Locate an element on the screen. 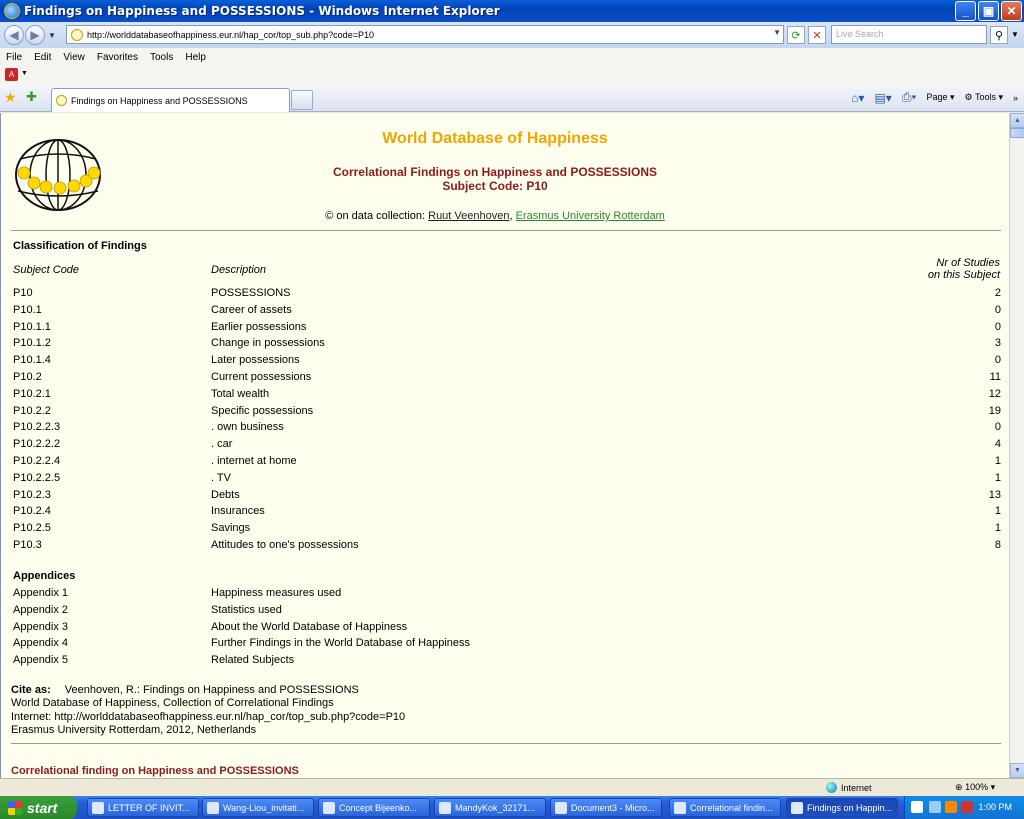 The image size is (1024, 819). refresh-button: ⟳ is located at coordinates (796, 35).